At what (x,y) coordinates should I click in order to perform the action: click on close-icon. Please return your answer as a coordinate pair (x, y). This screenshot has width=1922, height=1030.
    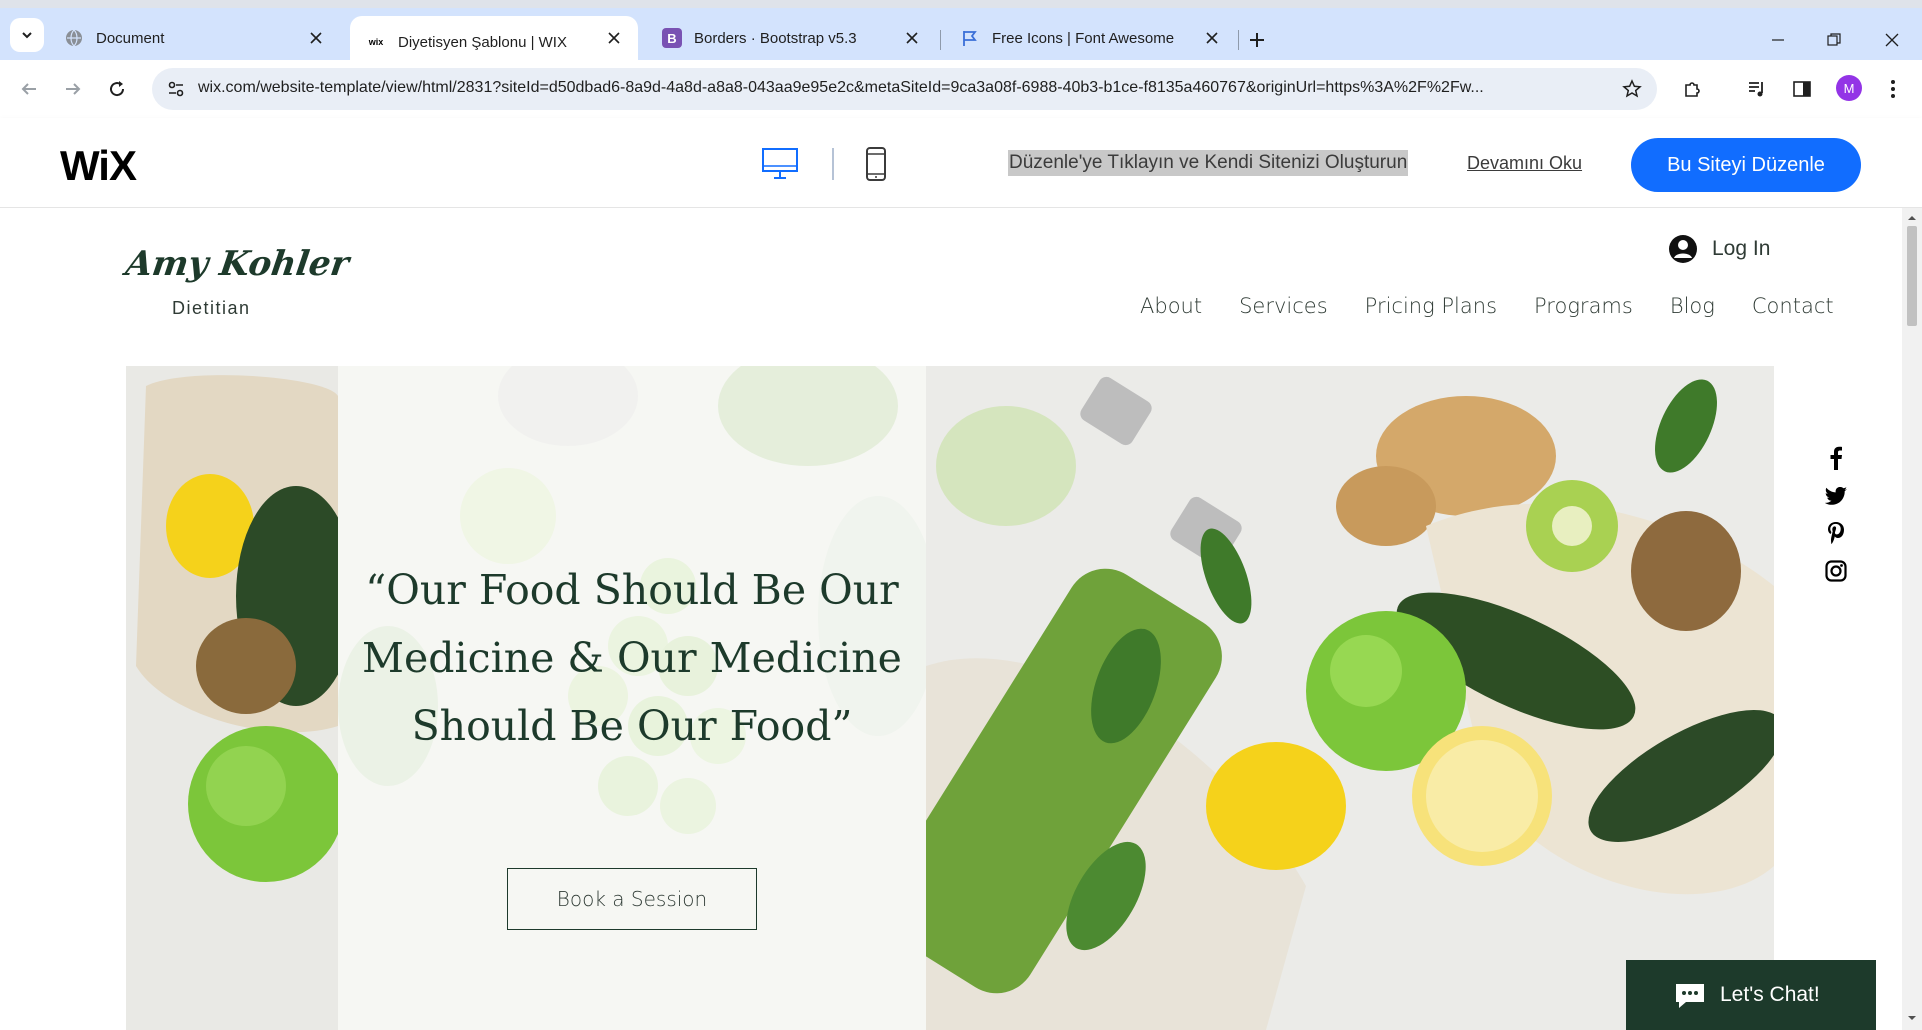
    Looking at the image, I should click on (1892, 40).